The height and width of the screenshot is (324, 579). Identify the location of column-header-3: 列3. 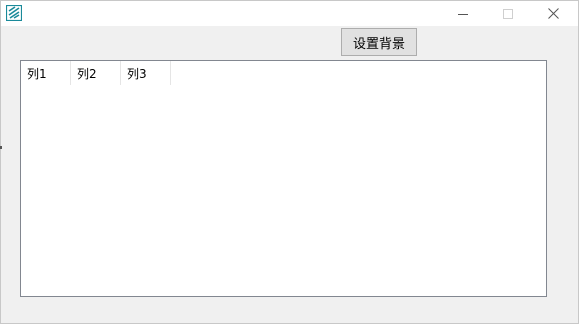
(146, 73).